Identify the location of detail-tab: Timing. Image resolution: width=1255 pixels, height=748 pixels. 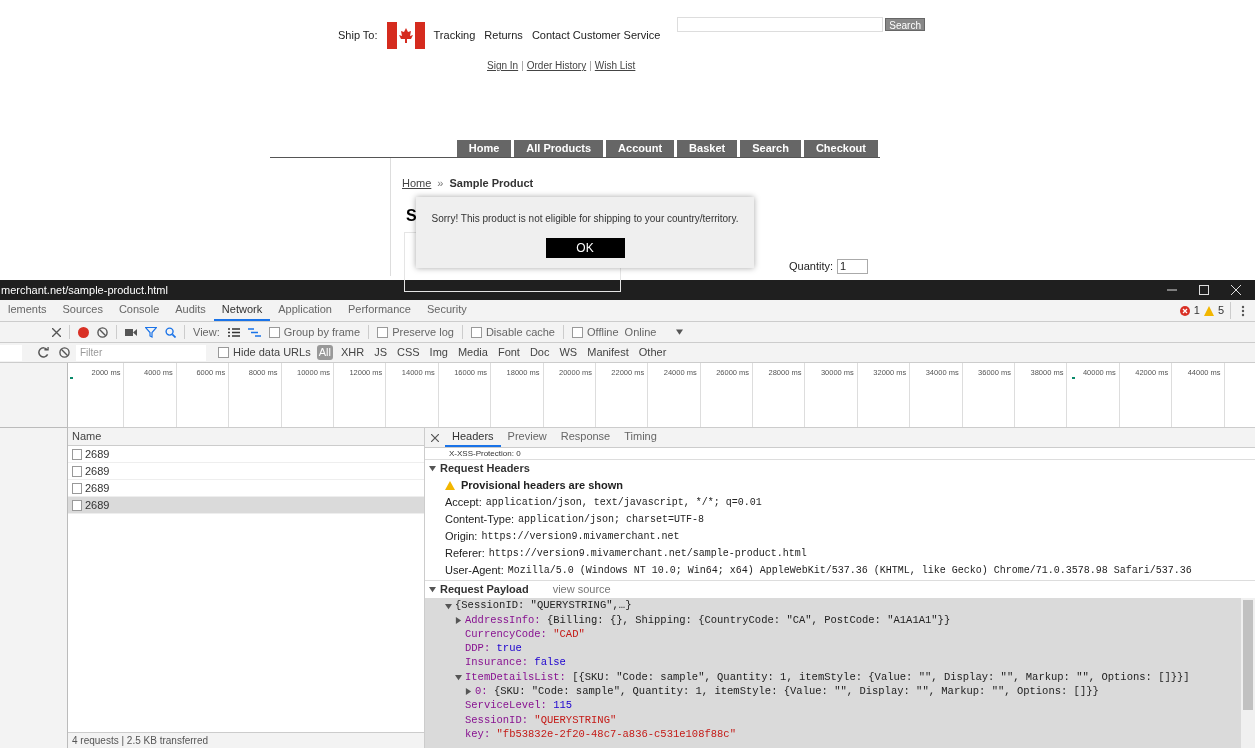
(640, 437).